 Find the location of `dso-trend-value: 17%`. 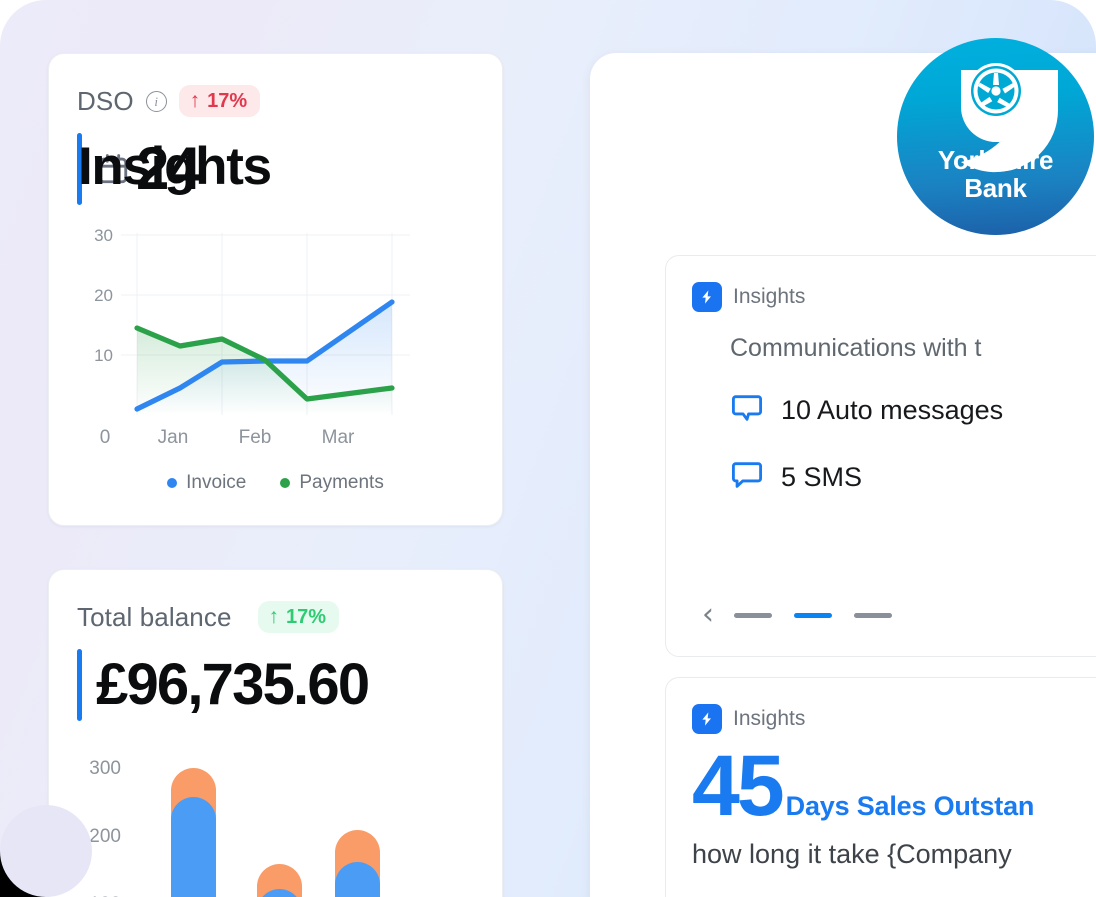

dso-trend-value: 17% is located at coordinates (227, 100).